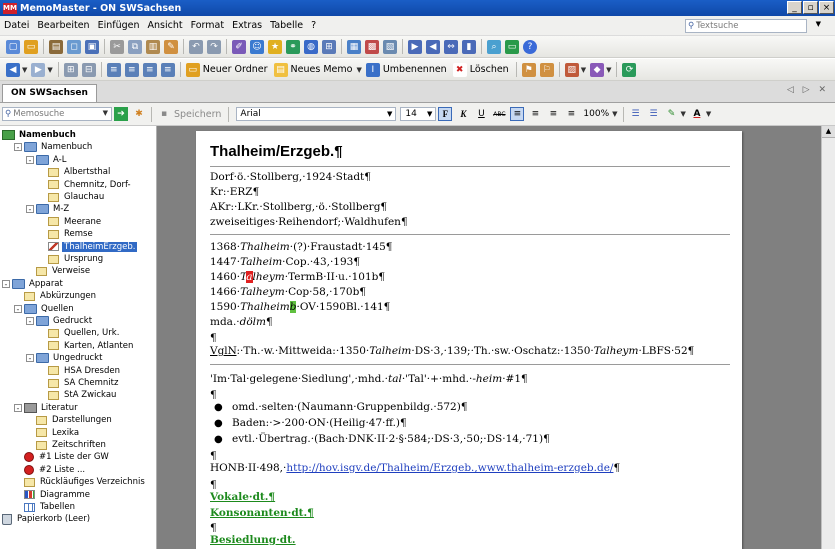  What do you see at coordinates (40, 135) in the screenshot?
I see `tree-item: Namenbuch` at bounding box center [40, 135].